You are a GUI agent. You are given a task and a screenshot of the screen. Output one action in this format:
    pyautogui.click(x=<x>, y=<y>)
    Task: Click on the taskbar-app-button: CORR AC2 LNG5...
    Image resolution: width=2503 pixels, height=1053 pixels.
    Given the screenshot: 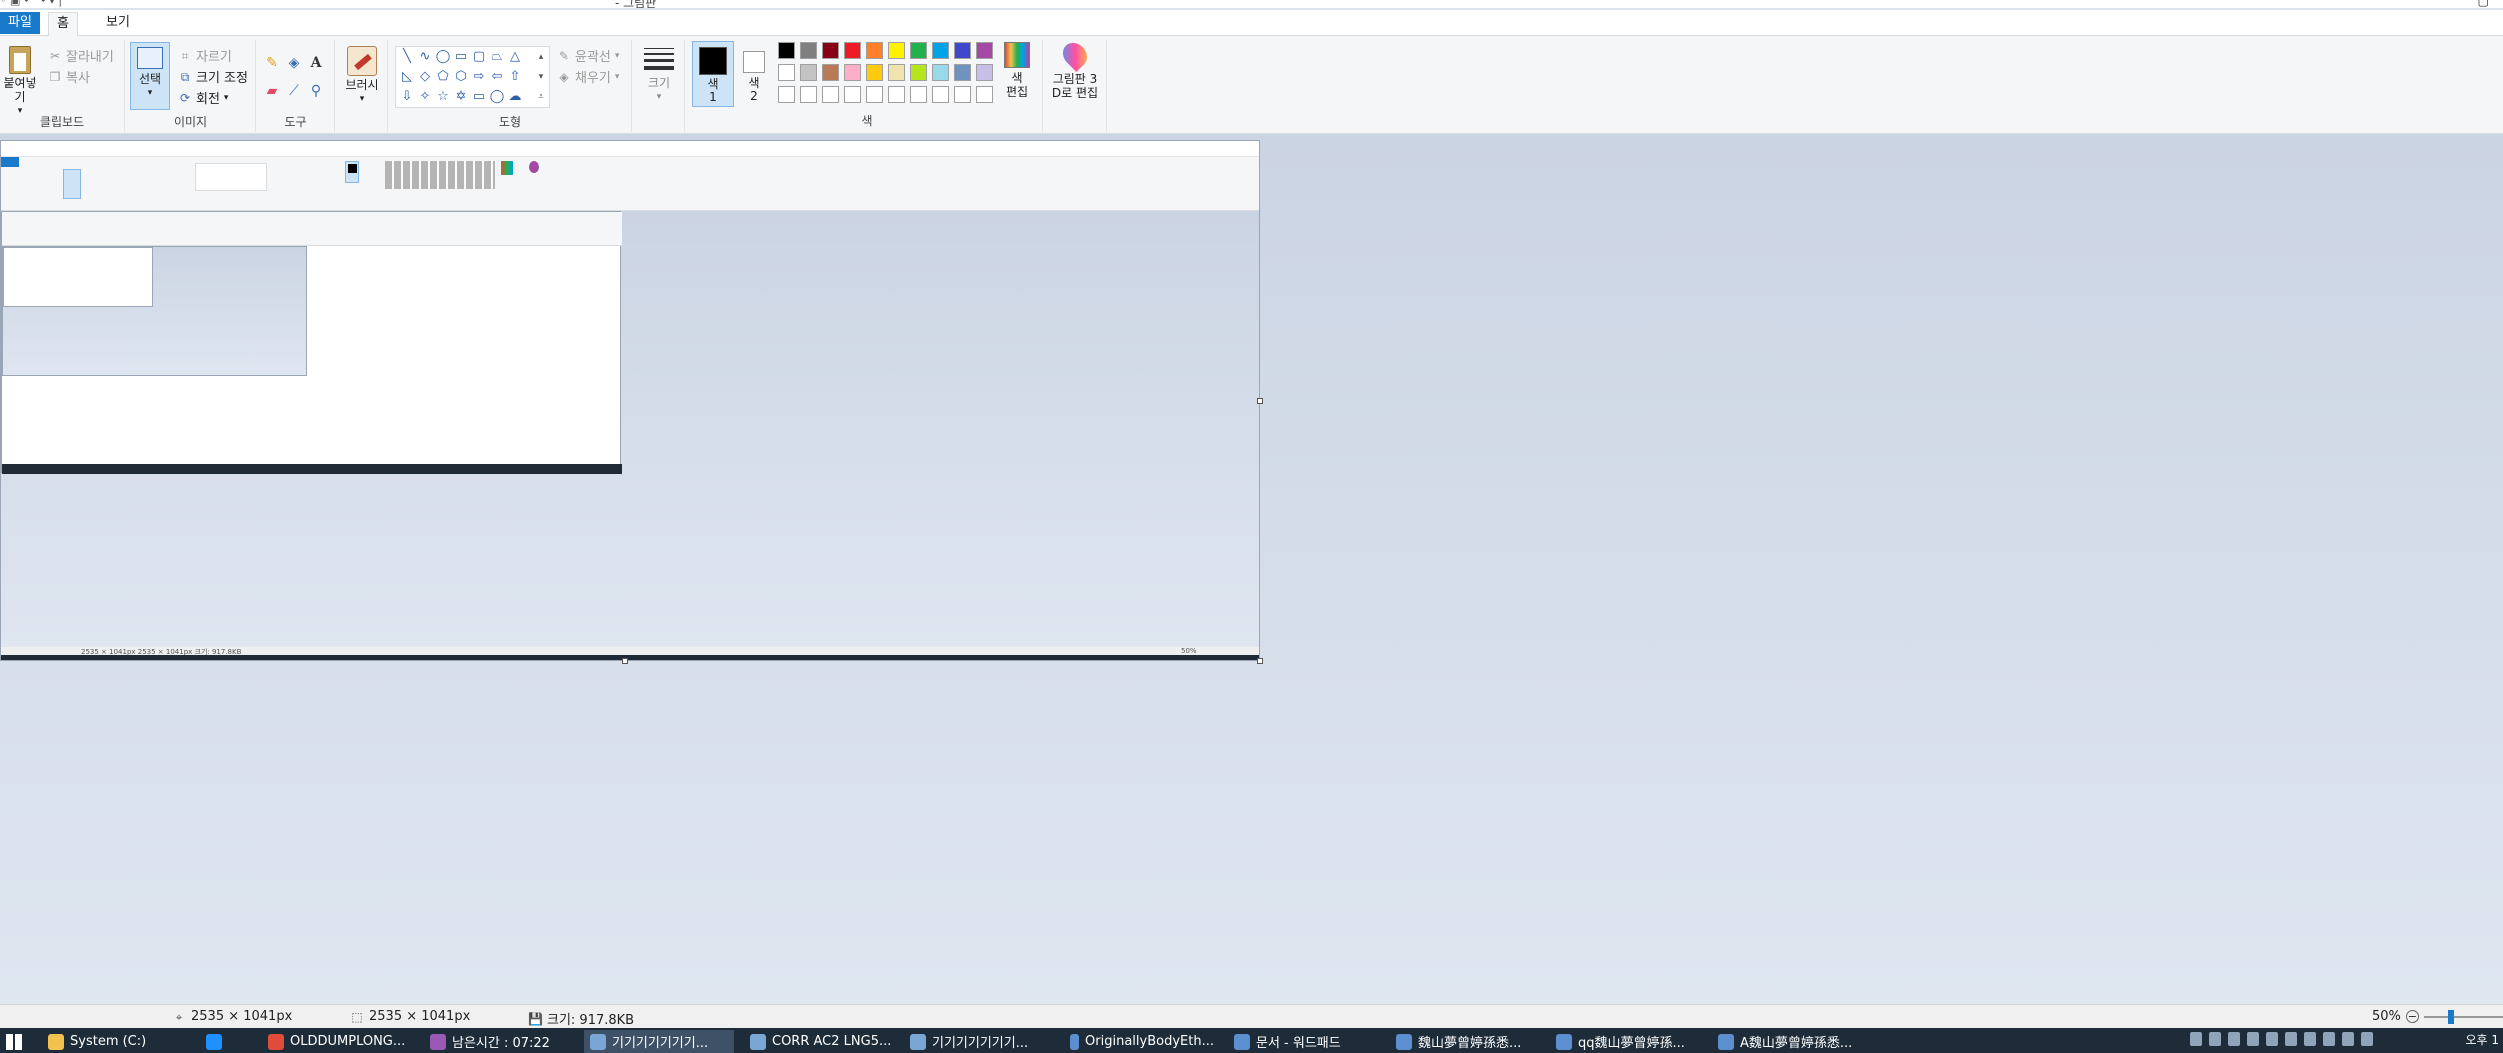 What is the action you would take?
    pyautogui.click(x=819, y=1041)
    